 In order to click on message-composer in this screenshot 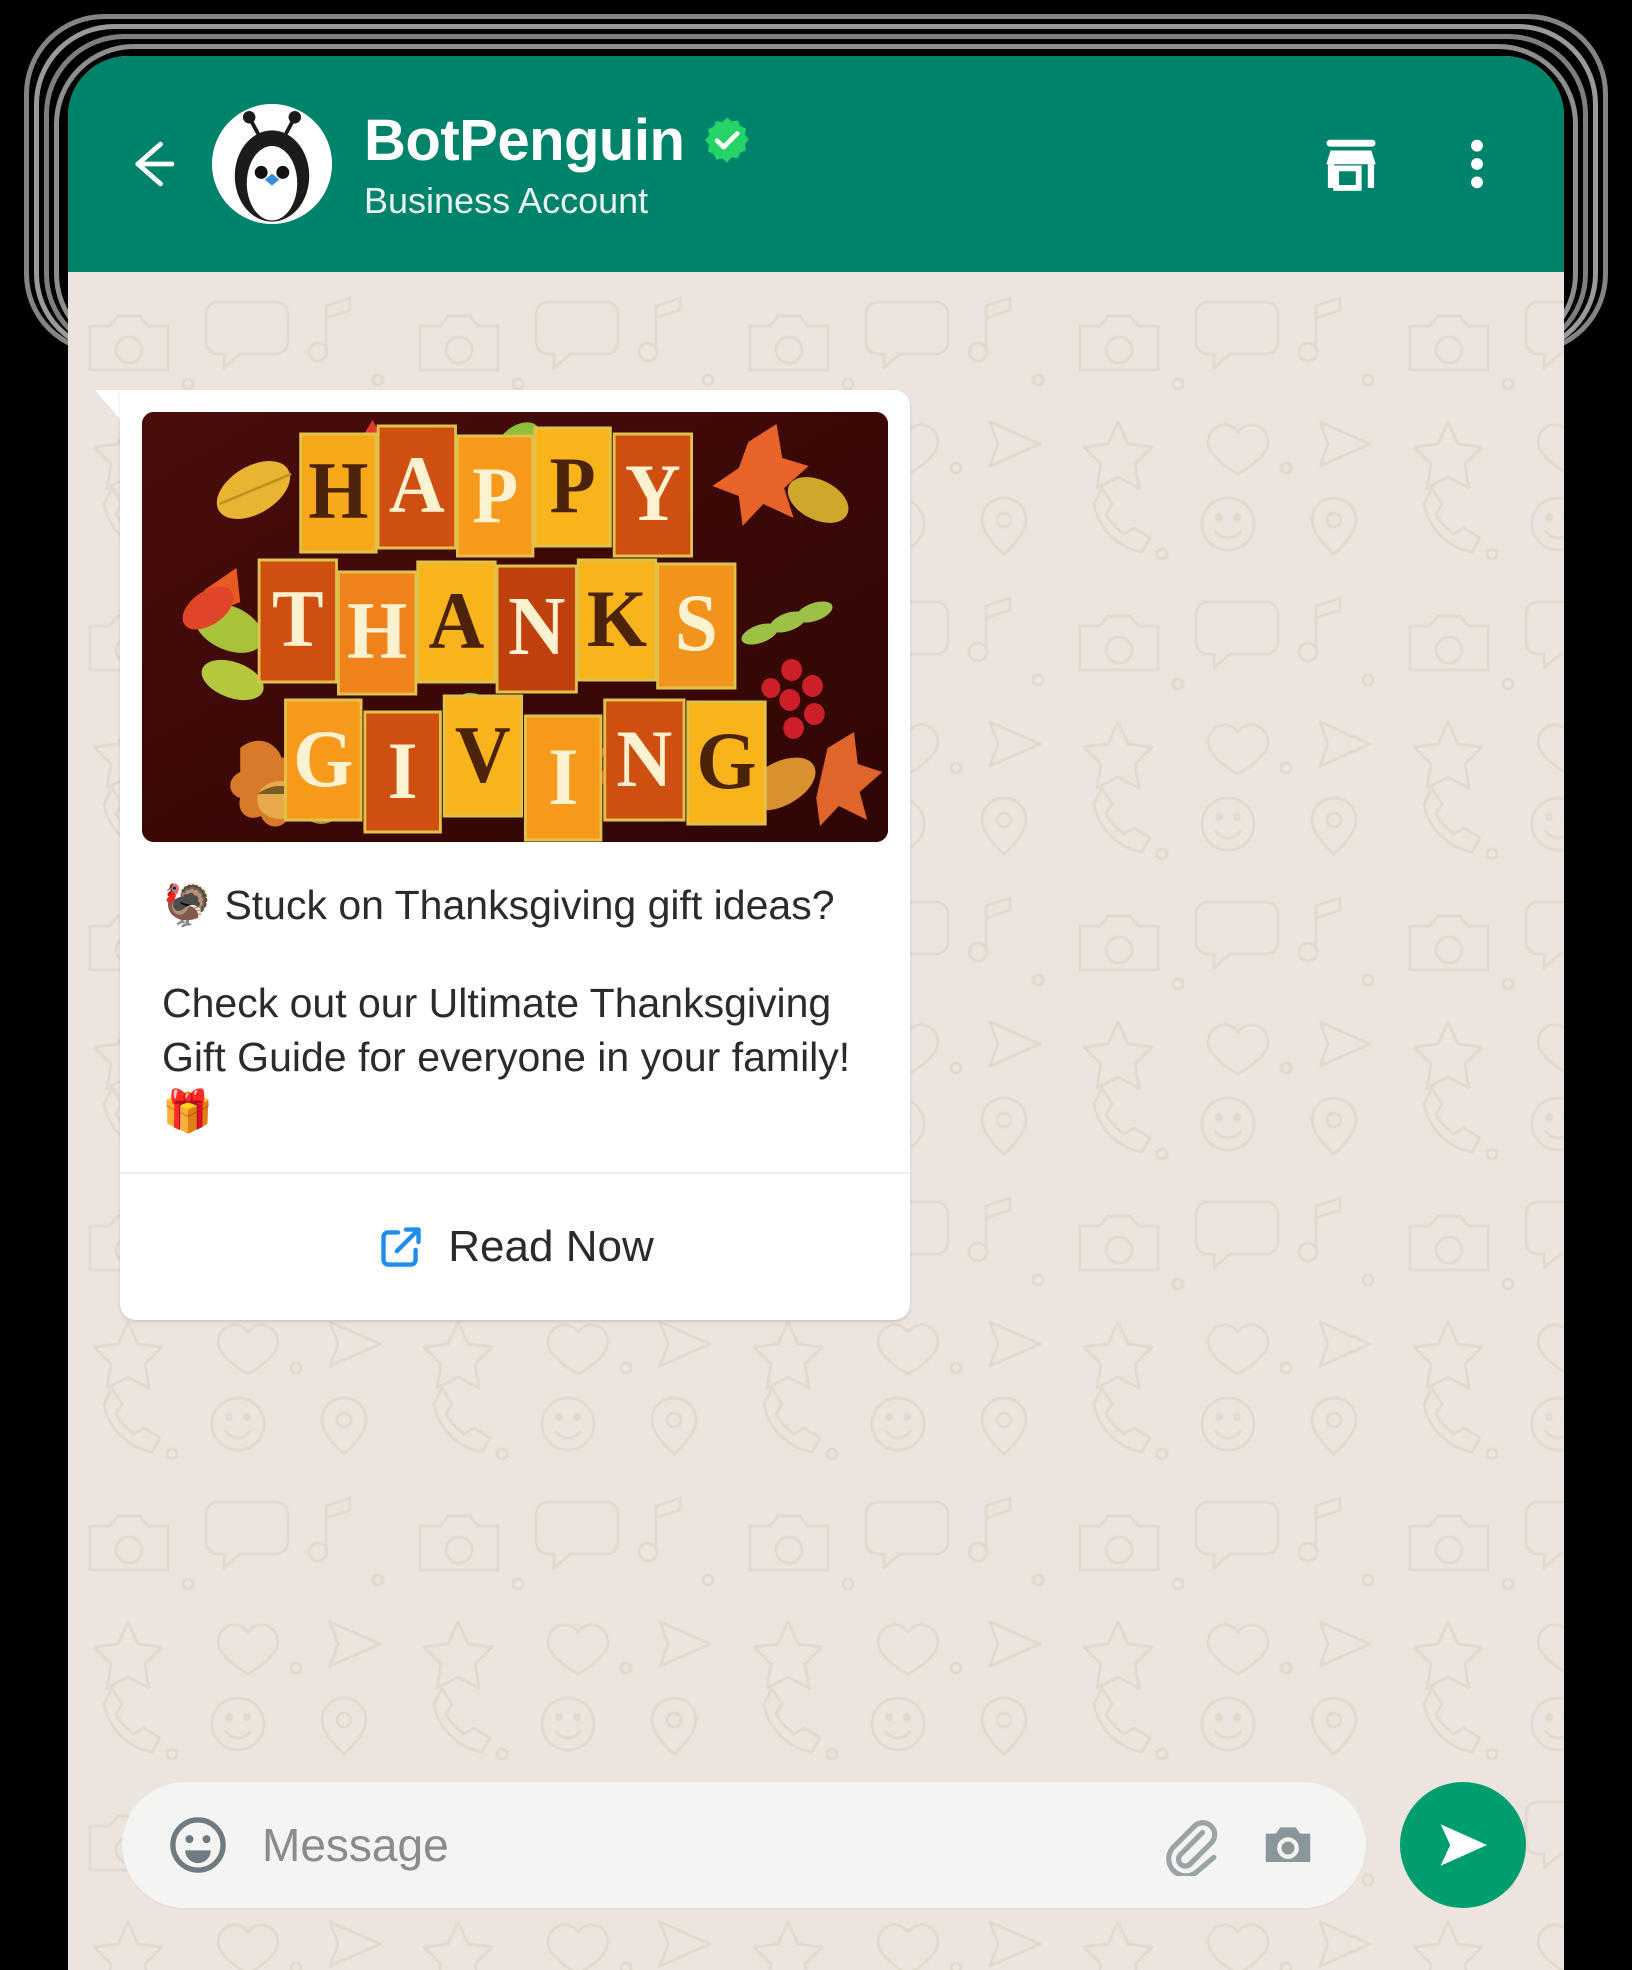, I will do `click(816, 1845)`.